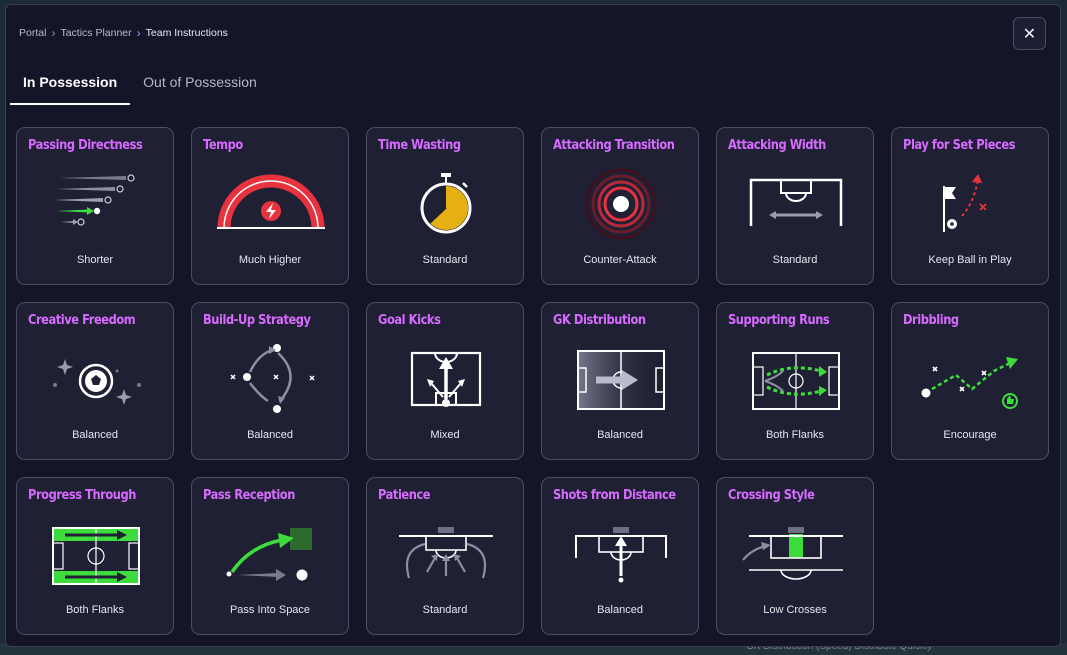 This screenshot has width=1067, height=655. Describe the element at coordinates (771, 495) in the screenshot. I see `card-title: Crossing Style` at that location.